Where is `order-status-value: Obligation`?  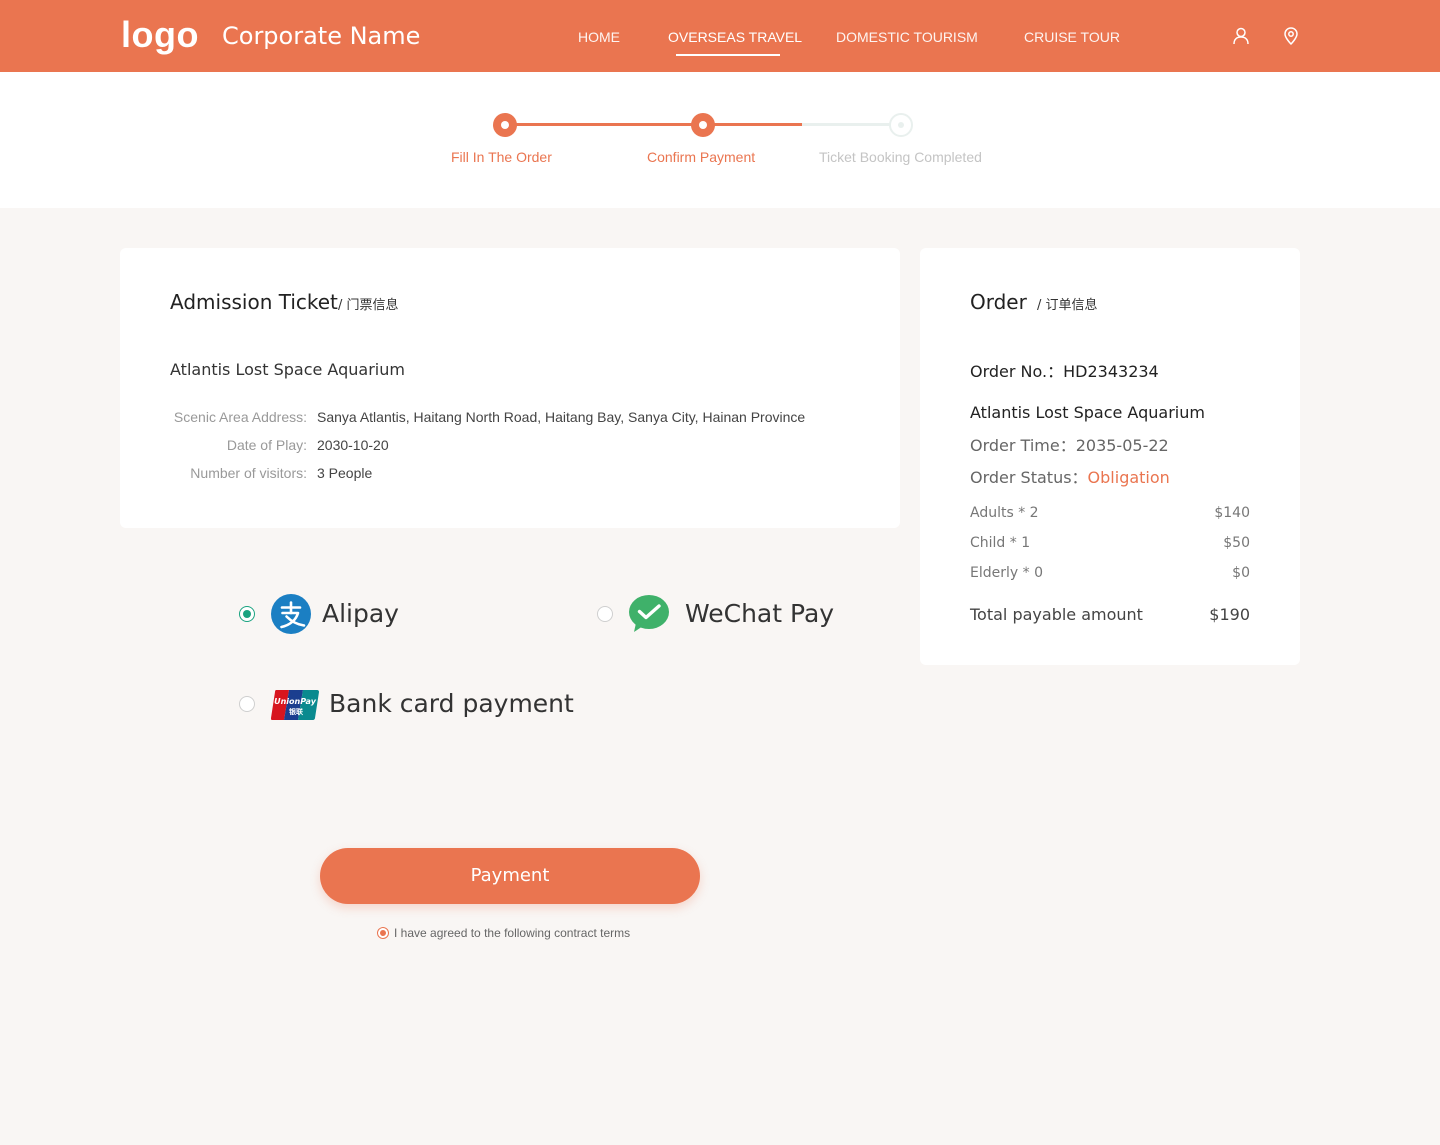
order-status-value: Obligation is located at coordinates (1128, 477).